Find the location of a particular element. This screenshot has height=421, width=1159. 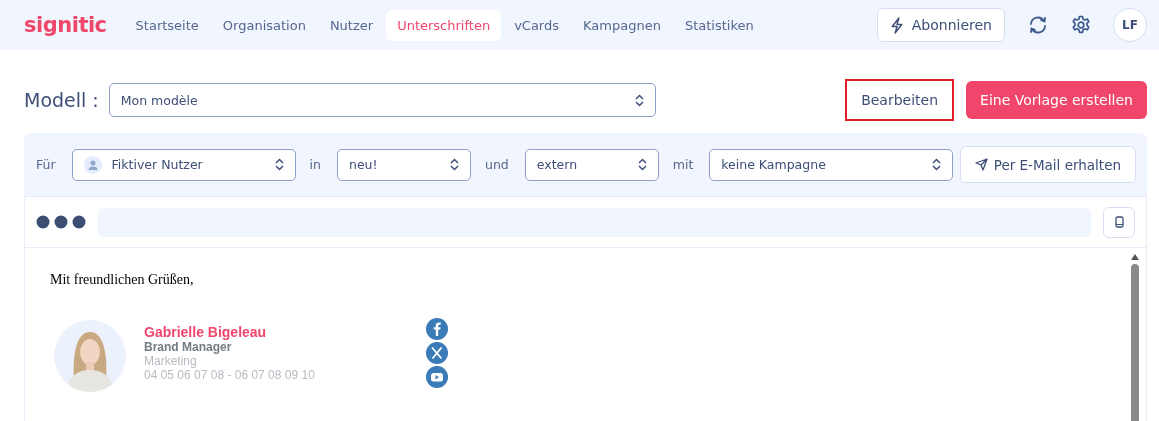

mobile-view-button is located at coordinates (1119, 222).